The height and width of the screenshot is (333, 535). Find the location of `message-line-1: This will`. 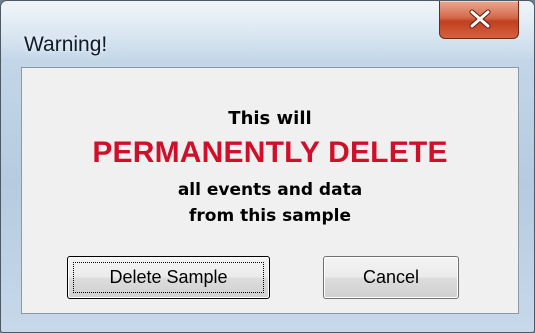

message-line-1: This will is located at coordinates (270, 118).